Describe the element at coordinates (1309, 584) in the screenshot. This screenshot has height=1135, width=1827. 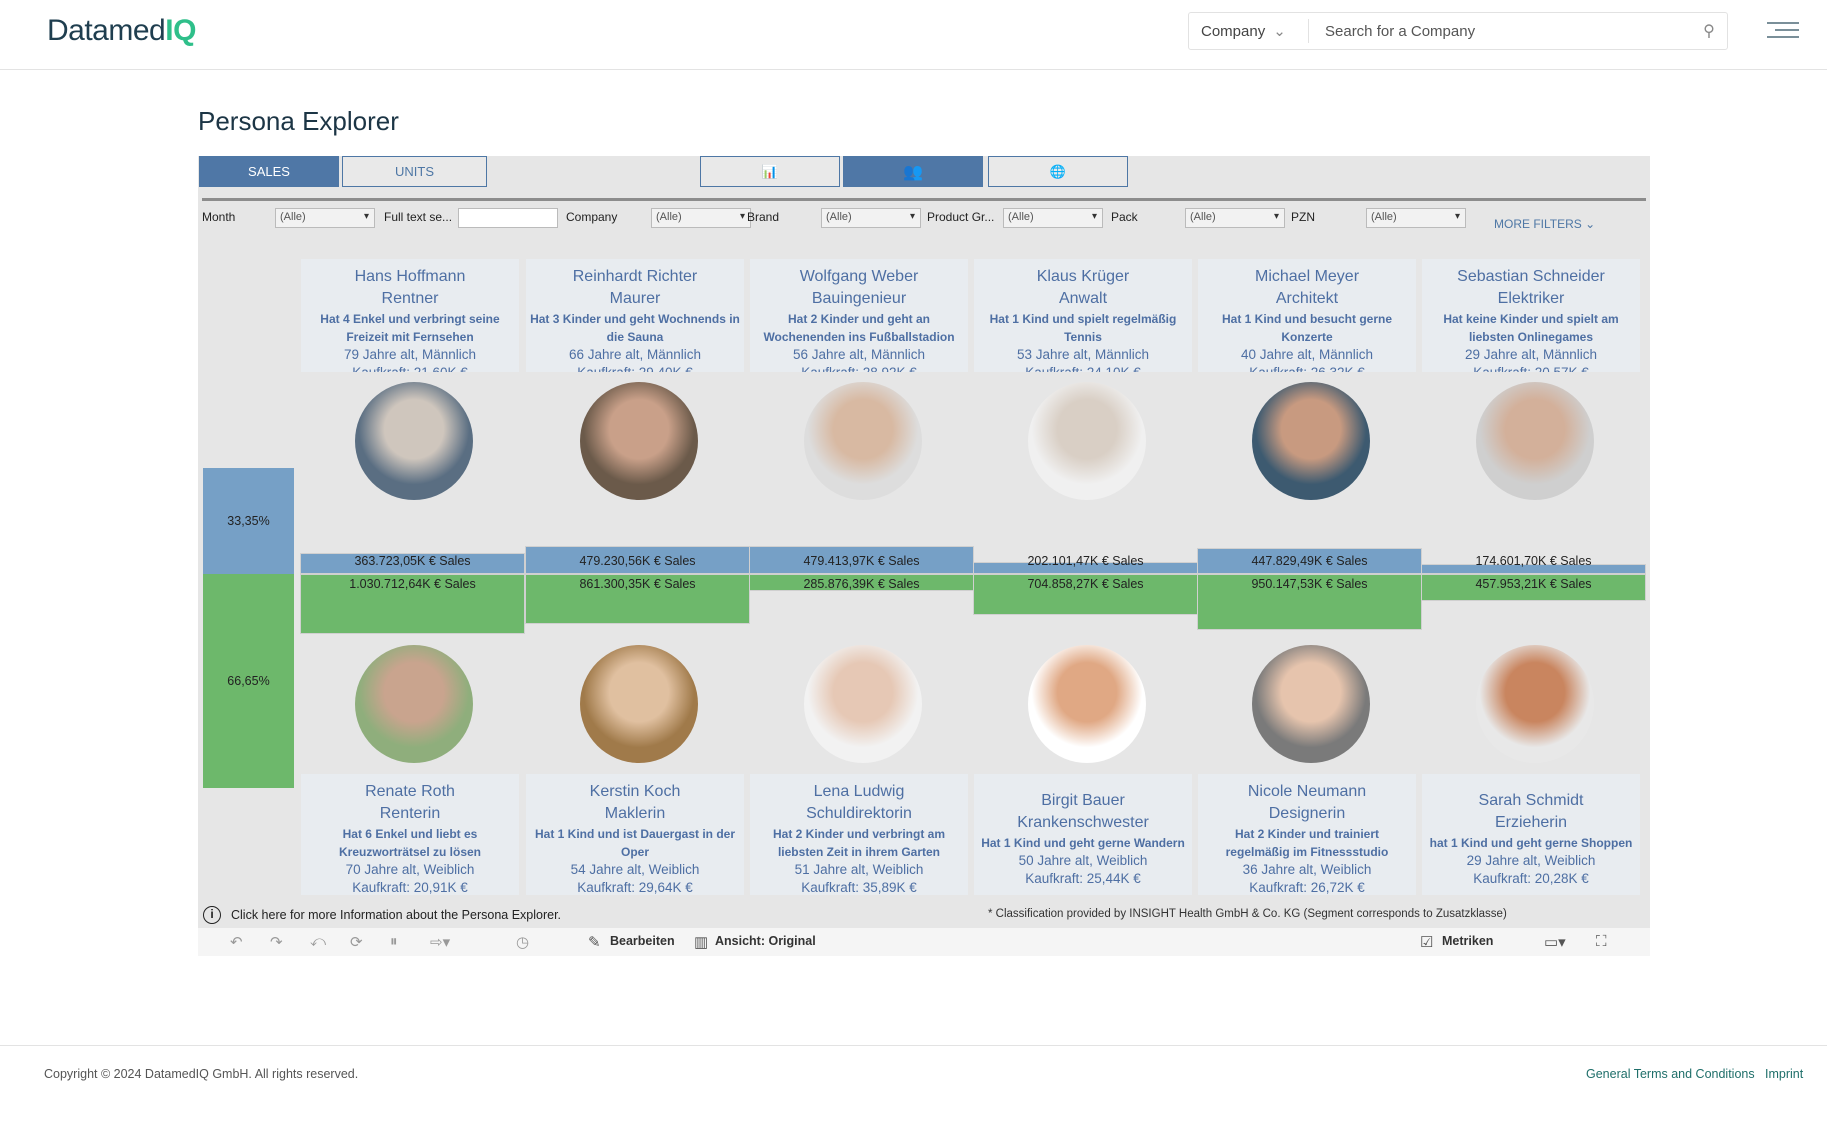
I see `female-sales-label: 950.147,53K € Sales` at that location.